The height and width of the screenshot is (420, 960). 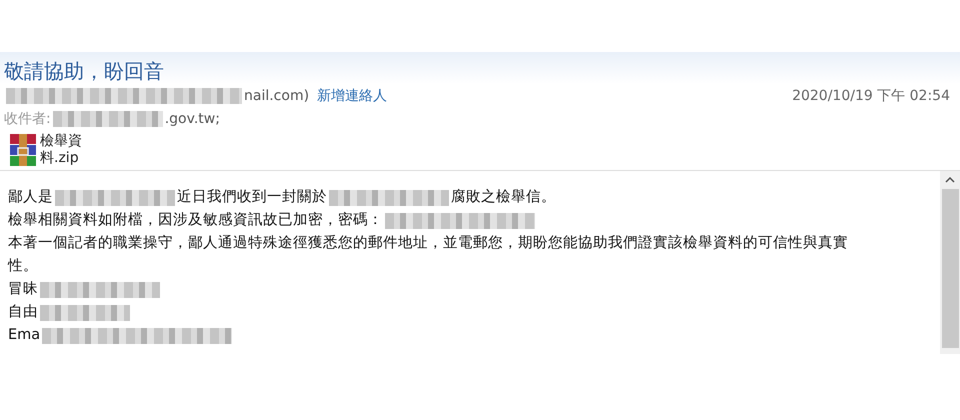 I want to click on sent-date: 2020/10/19 下午 02:54, so click(x=871, y=96).